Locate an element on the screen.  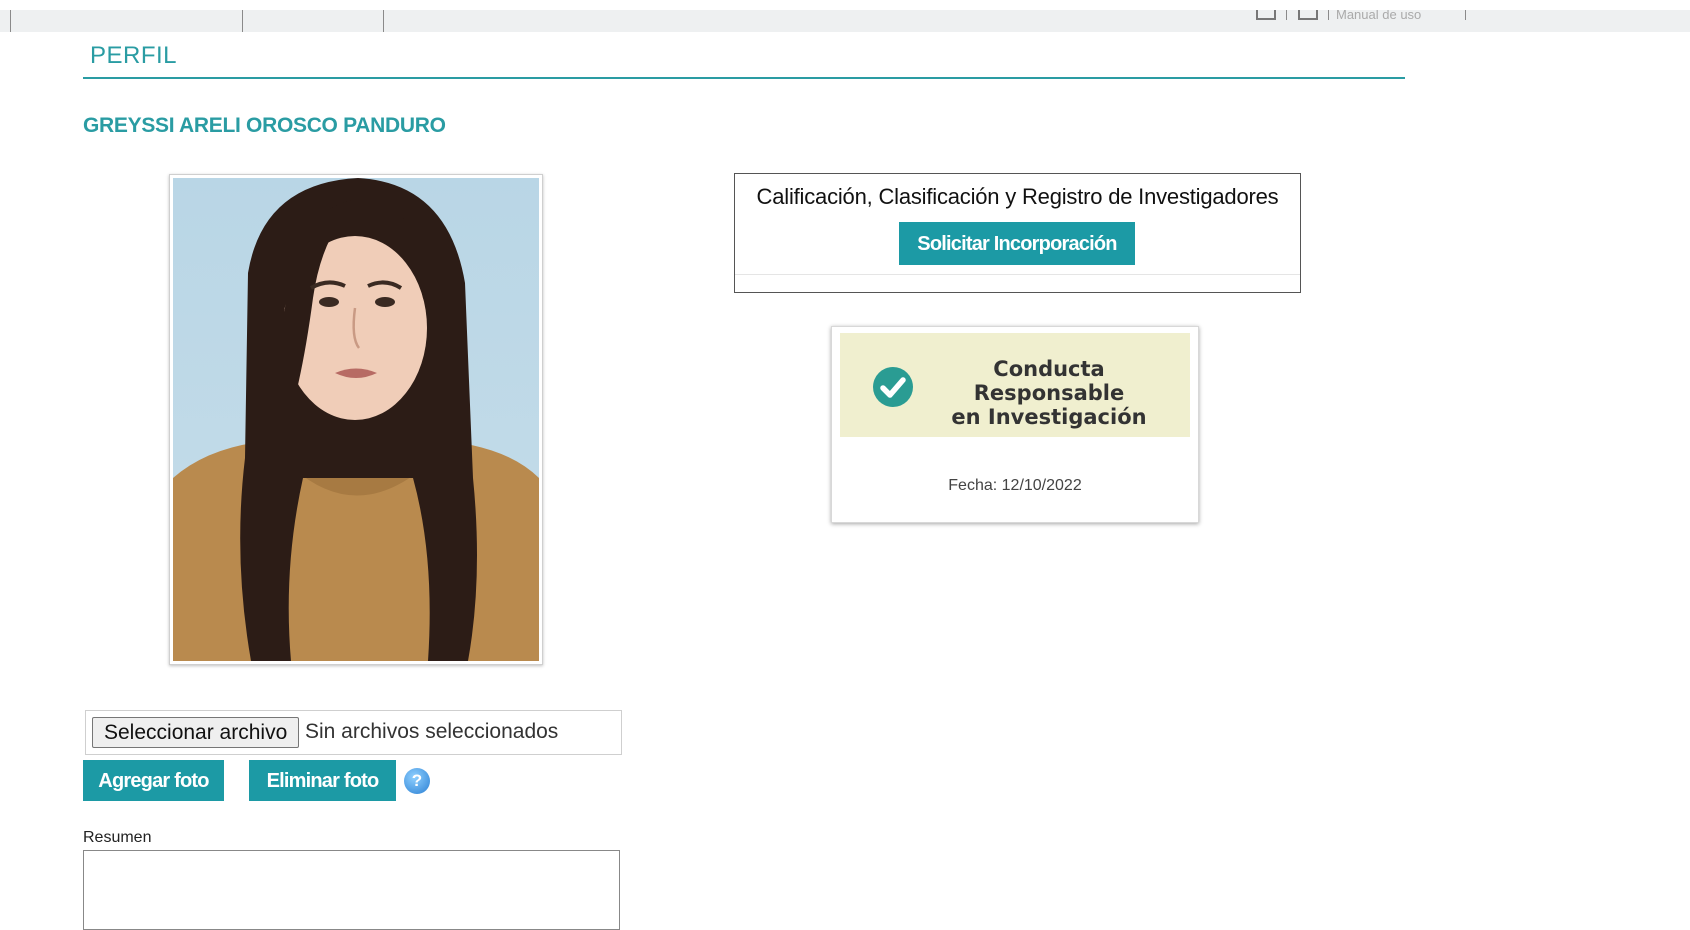
profile-photo-image is located at coordinates (356, 419).